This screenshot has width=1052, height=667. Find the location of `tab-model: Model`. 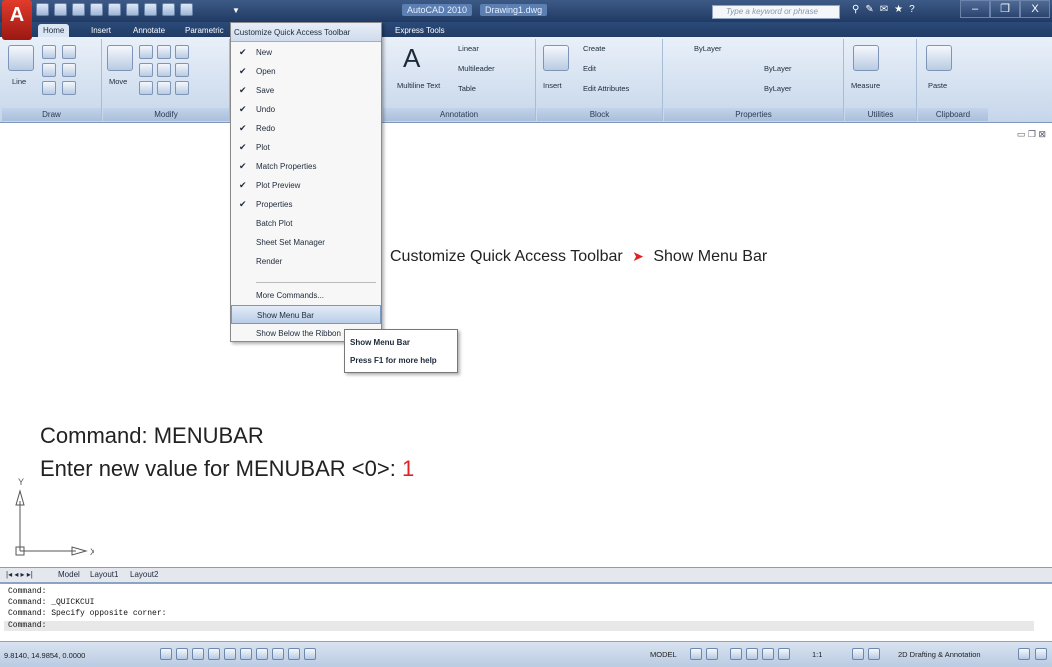

tab-model: Model is located at coordinates (69, 574).